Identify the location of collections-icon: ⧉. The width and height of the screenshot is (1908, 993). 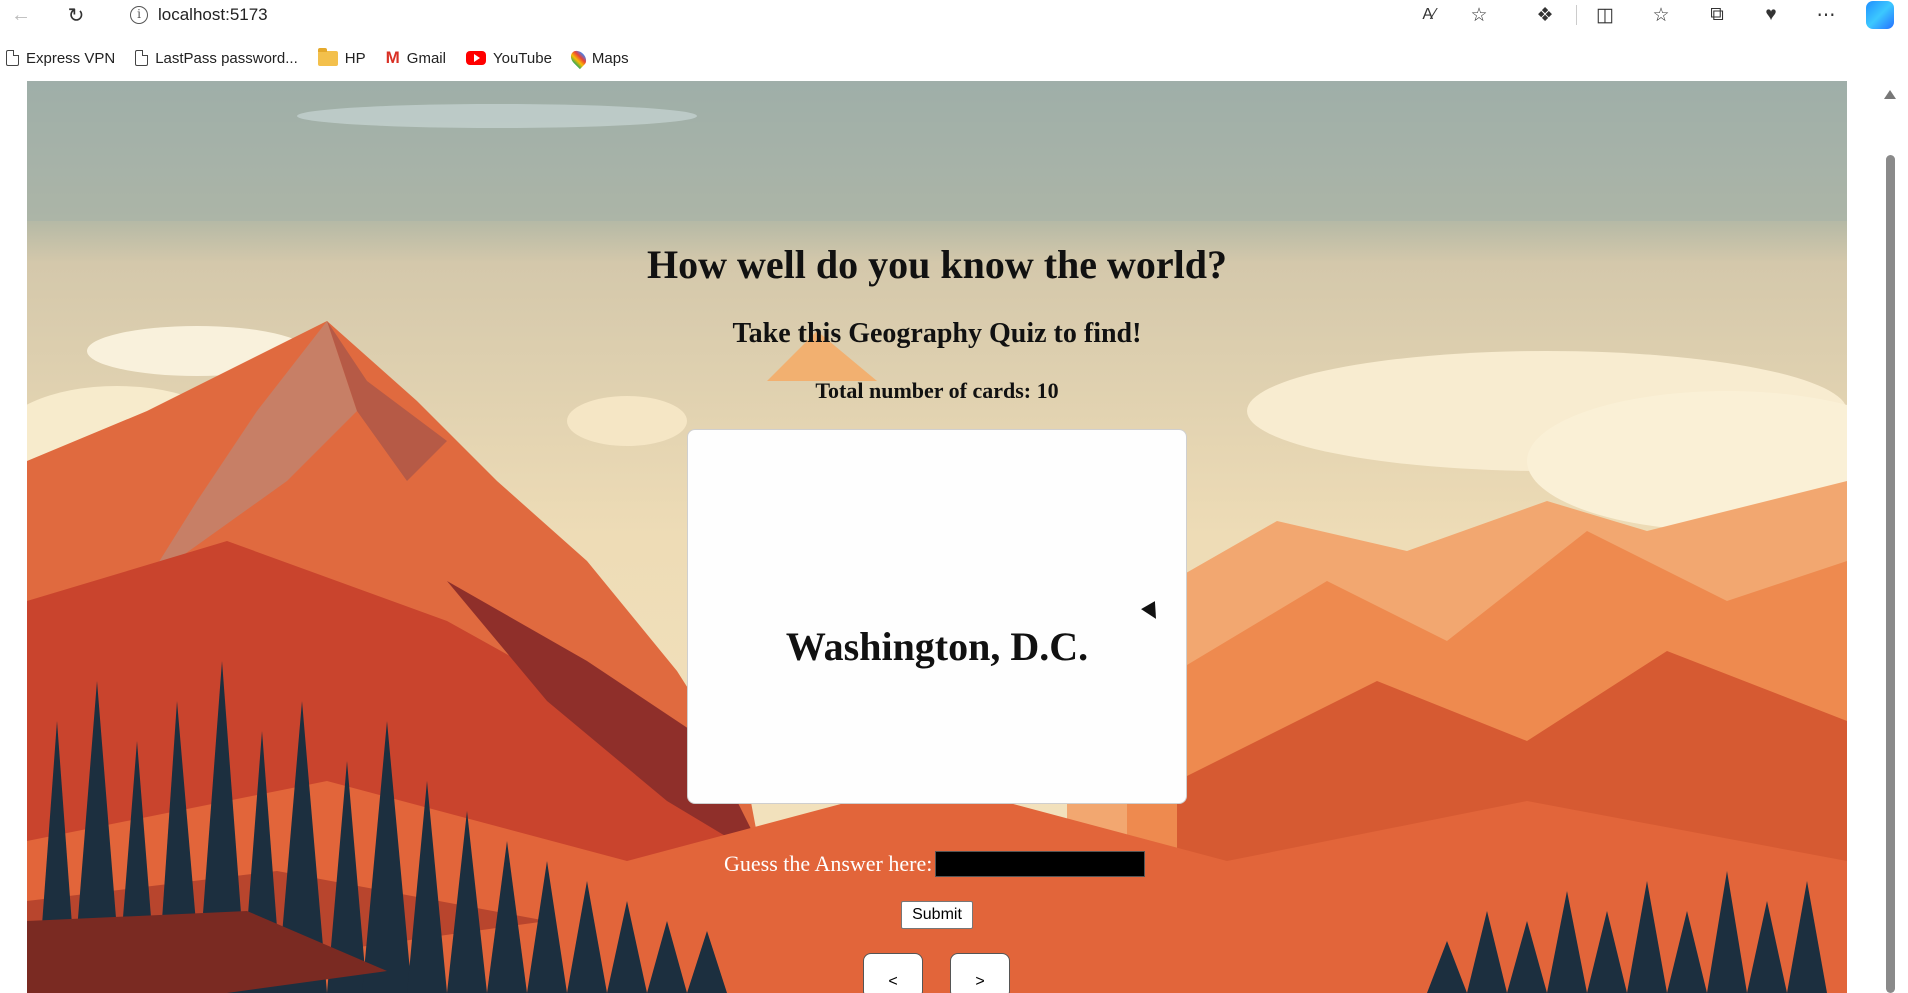
(1717, 15).